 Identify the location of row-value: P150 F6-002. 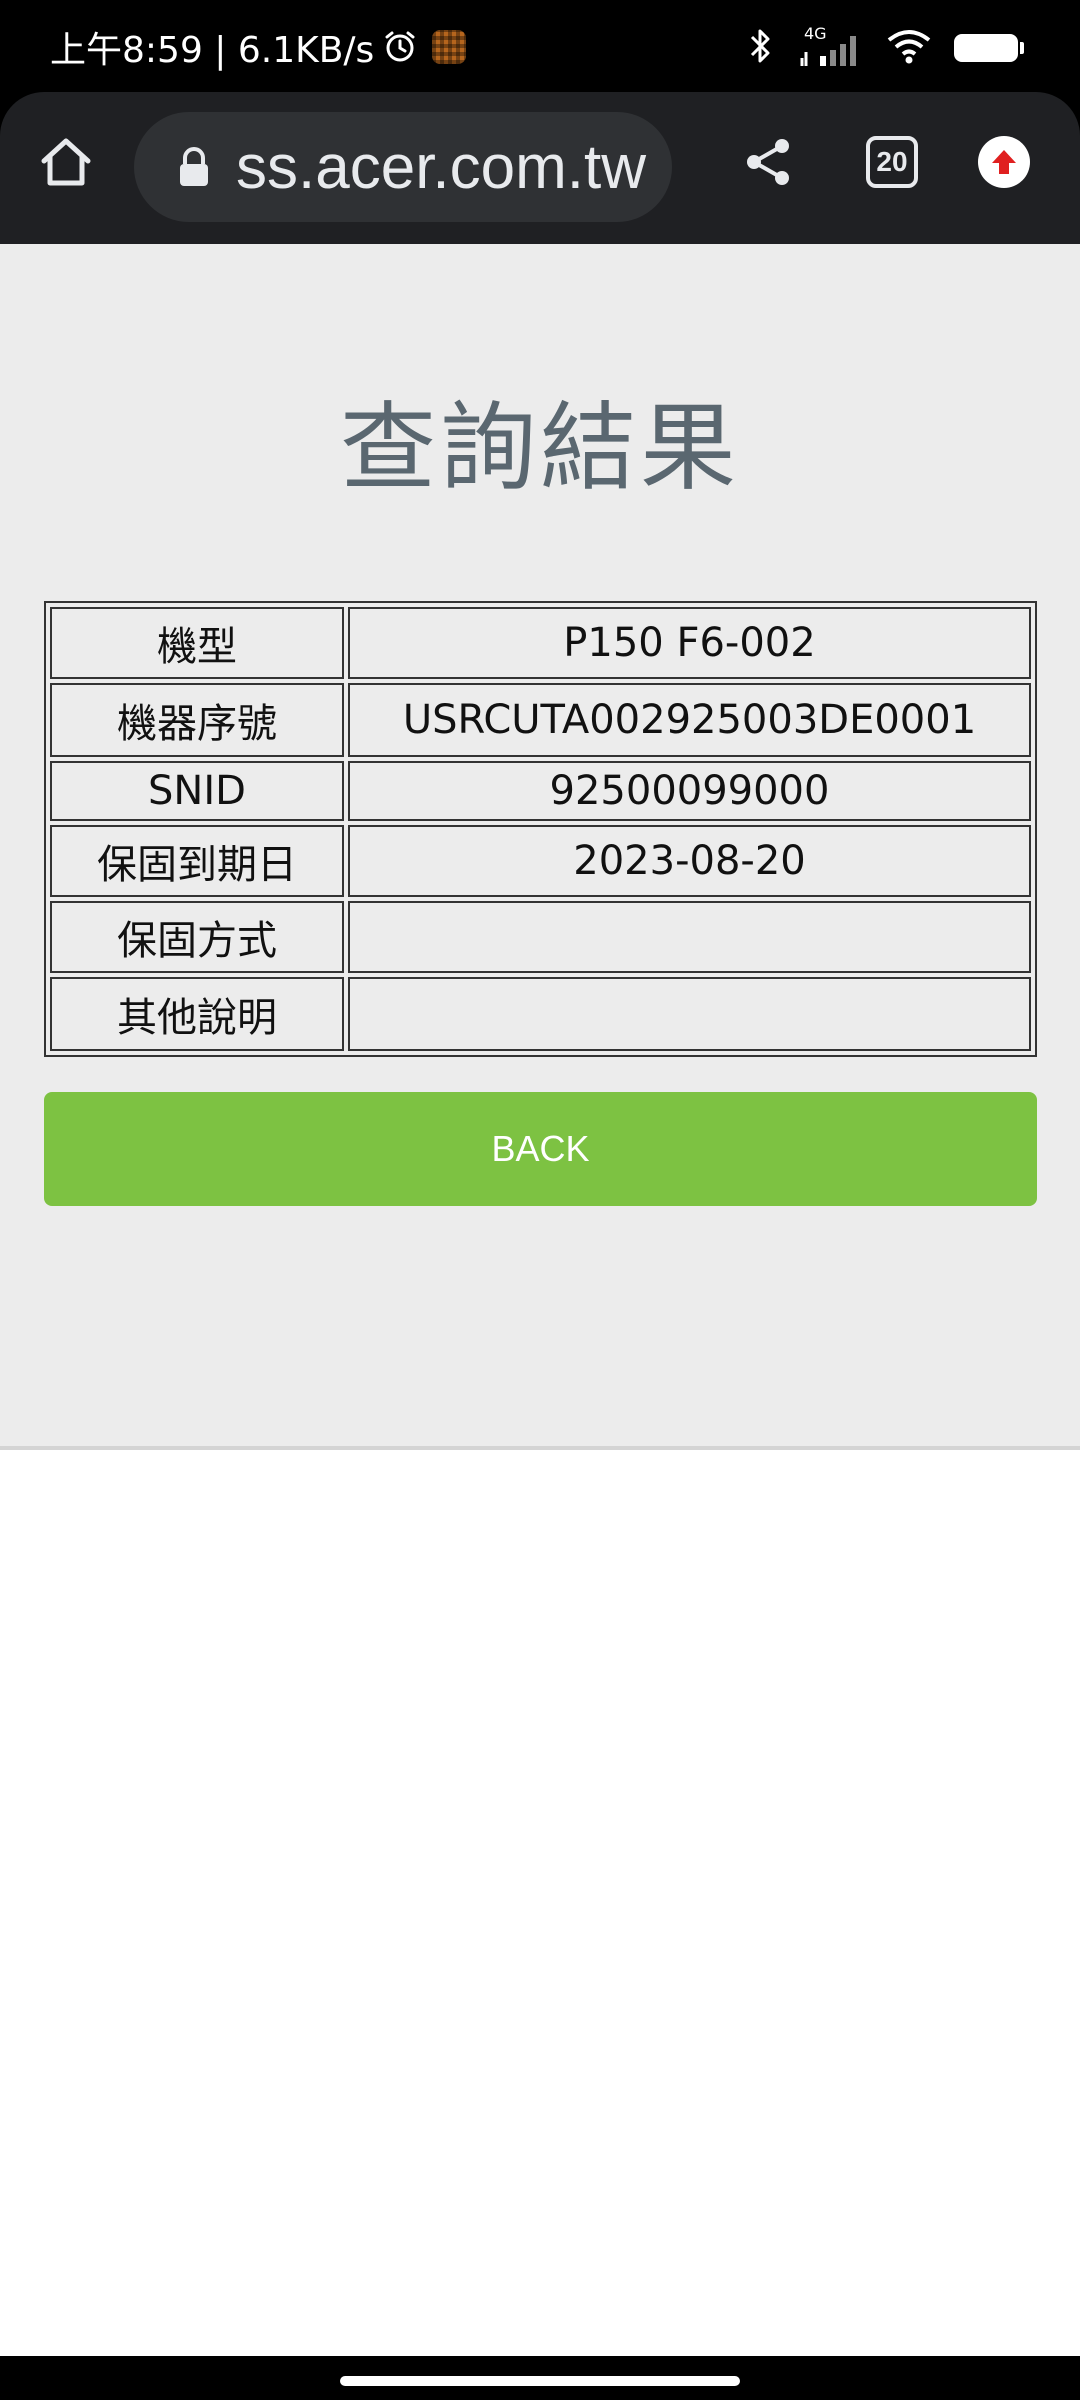
(689, 643).